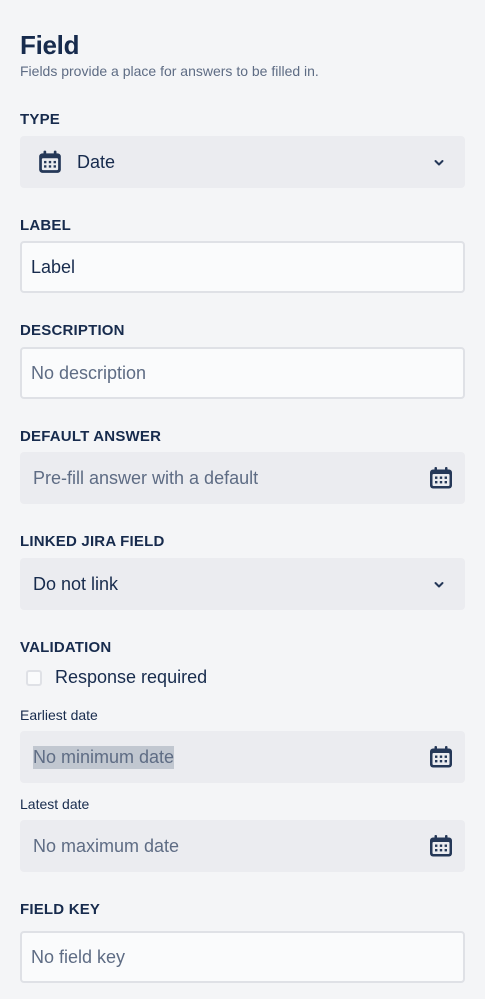 The height and width of the screenshot is (999, 485). I want to click on description-label: DESCRIPTION, so click(72, 330).